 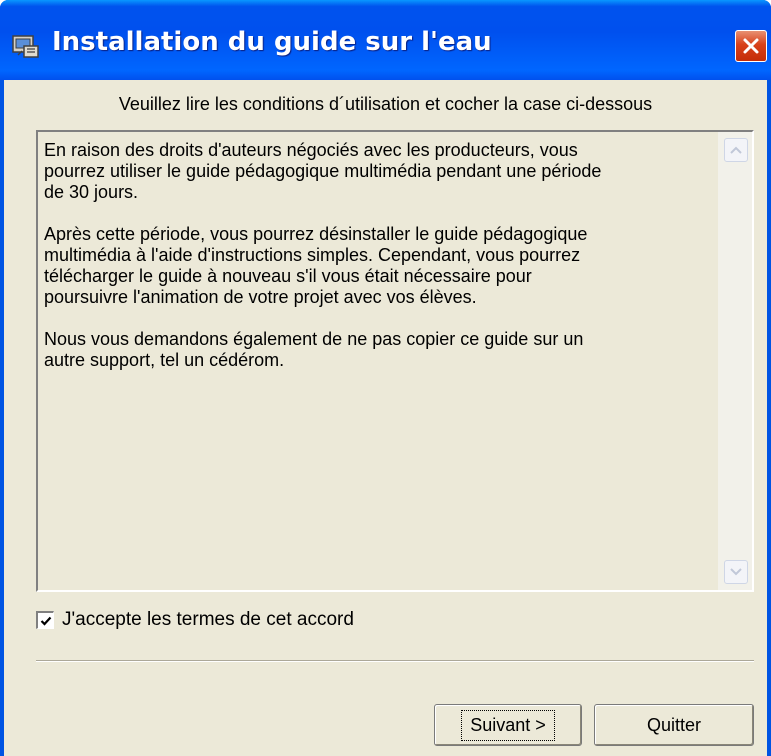 I want to click on accept-terms-label: J'accepte les termes de cet accord, so click(x=208, y=620).